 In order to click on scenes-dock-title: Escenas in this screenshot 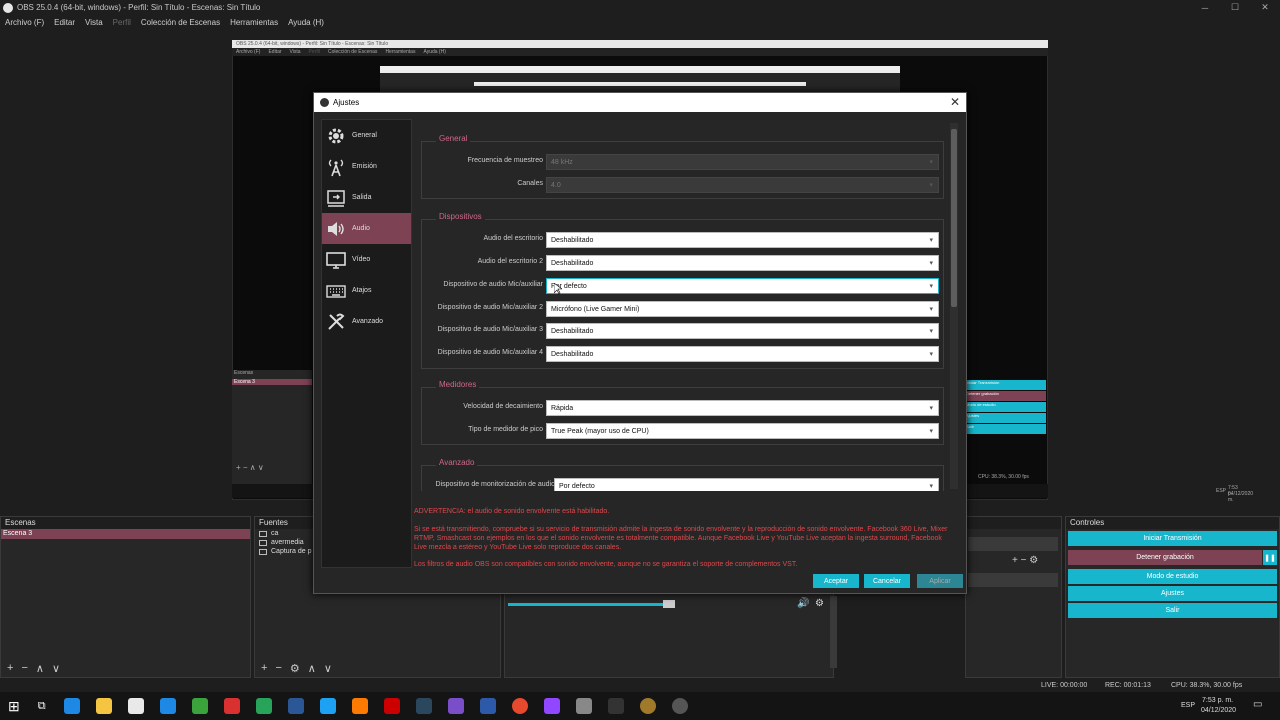, I will do `click(125, 523)`.